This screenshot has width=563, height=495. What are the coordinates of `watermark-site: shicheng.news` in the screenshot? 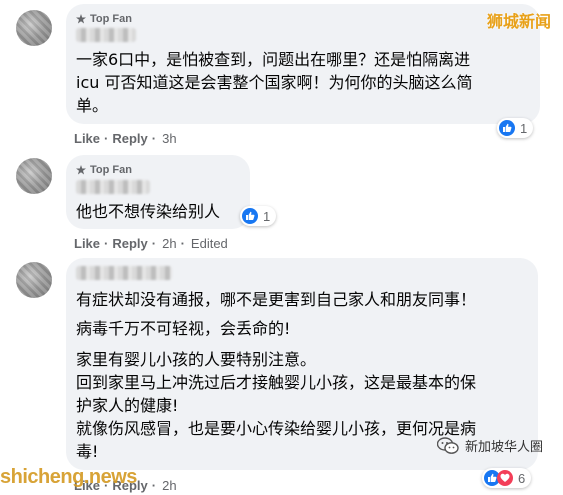 It's located at (68, 477).